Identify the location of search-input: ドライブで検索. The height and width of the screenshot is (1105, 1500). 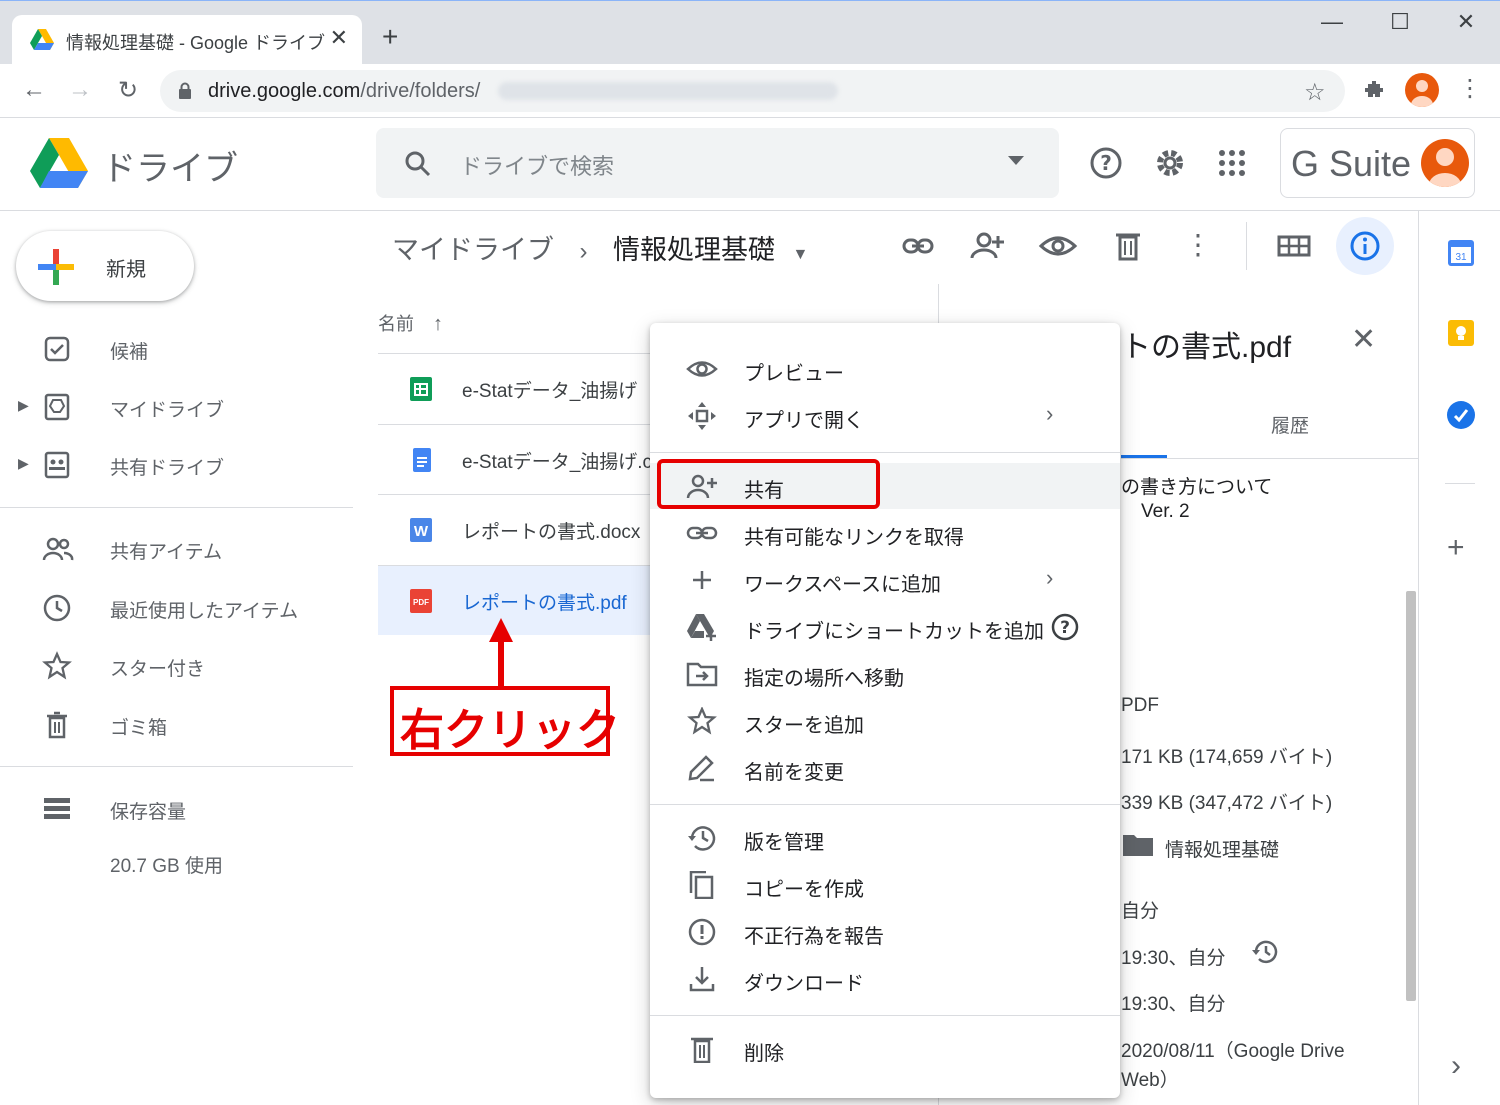
(717, 163).